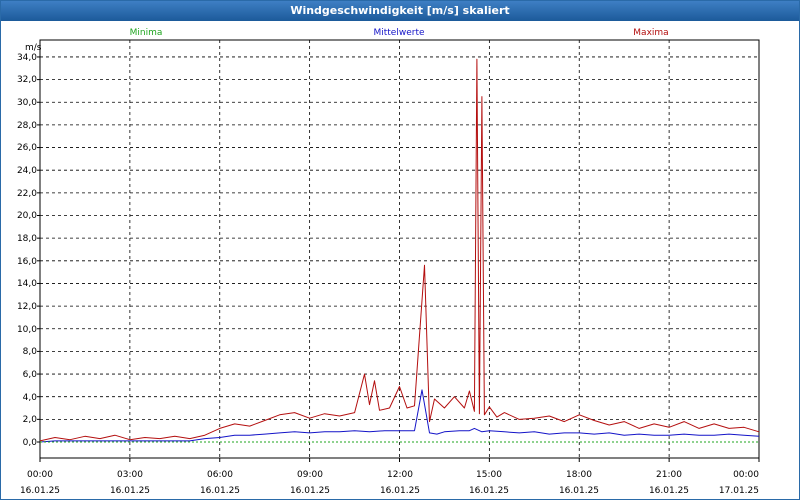 The image size is (800, 500). Describe the element at coordinates (489, 475) in the screenshot. I see `x-tick-time: 15:00` at that location.